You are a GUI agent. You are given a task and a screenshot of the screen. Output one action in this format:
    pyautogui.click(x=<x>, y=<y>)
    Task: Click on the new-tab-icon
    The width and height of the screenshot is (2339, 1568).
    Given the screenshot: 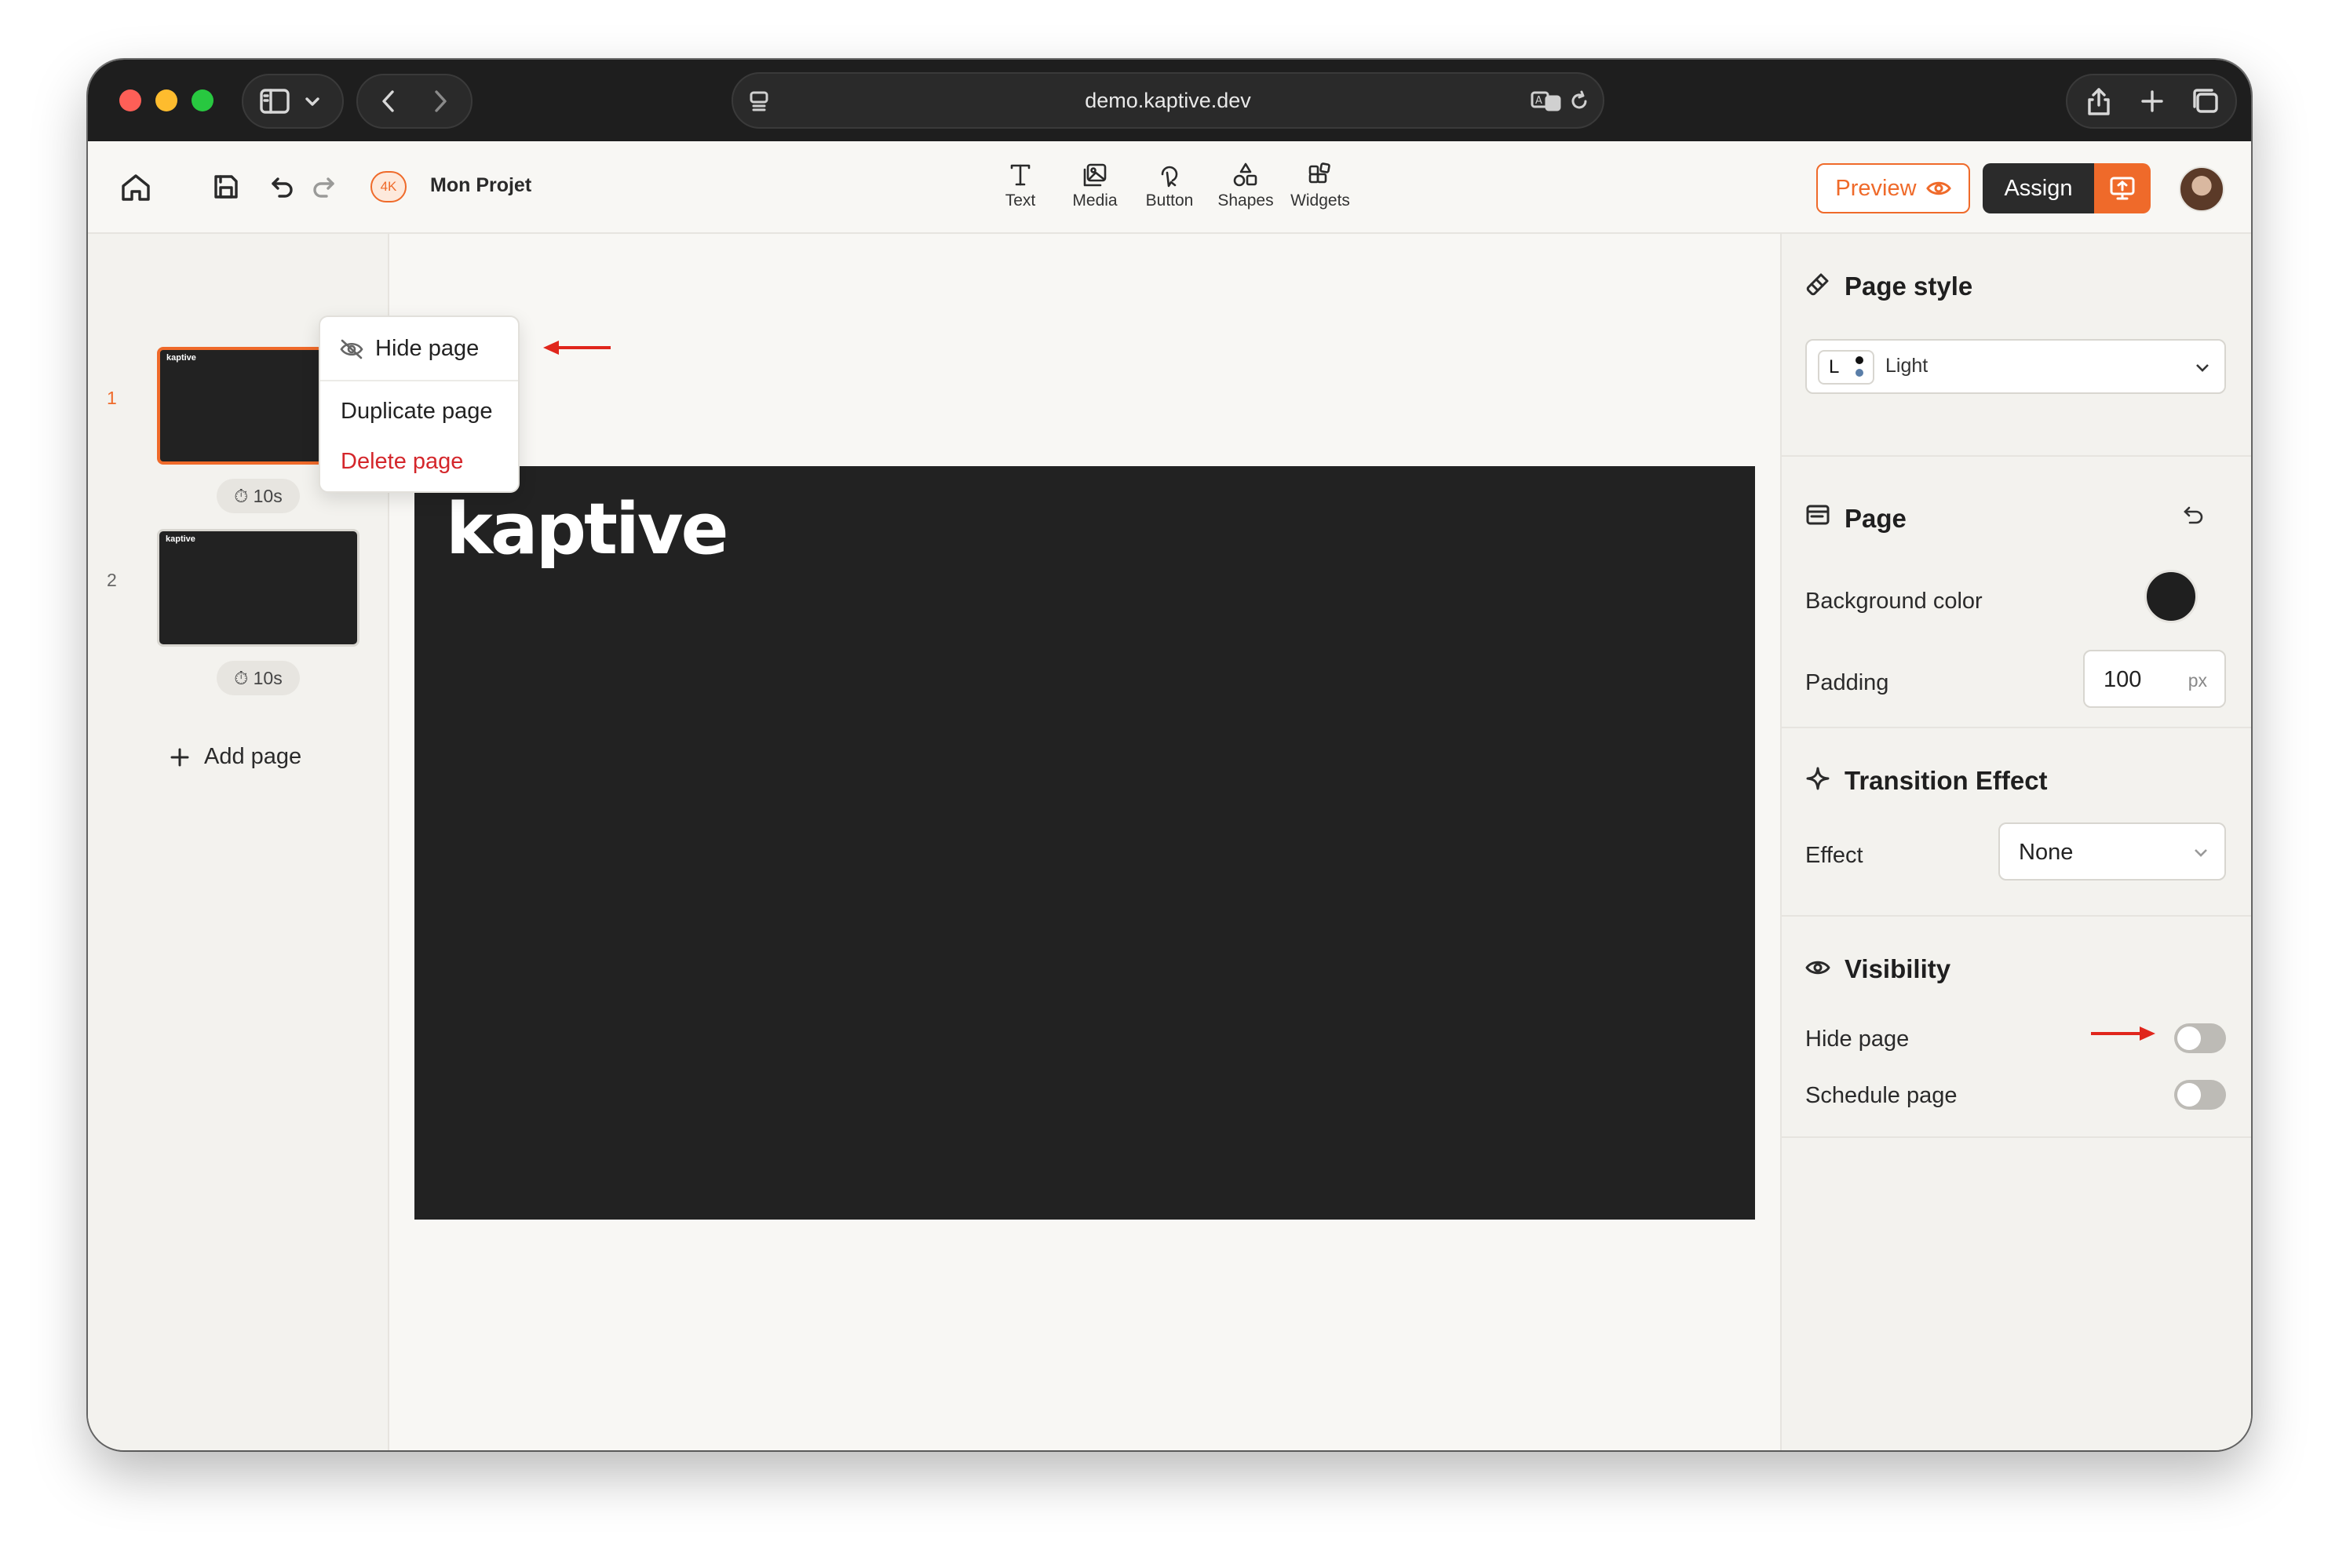 What is the action you would take?
    pyautogui.click(x=2152, y=101)
    